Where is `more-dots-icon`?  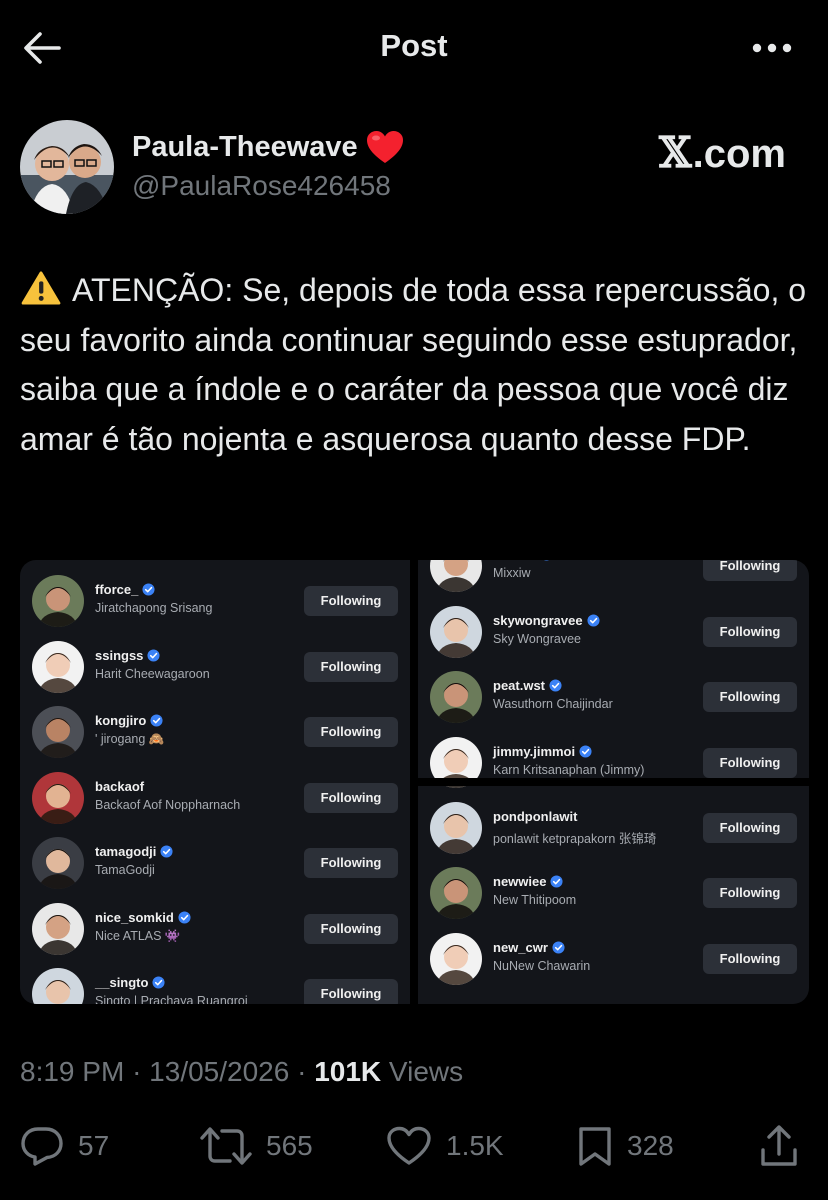
more-dots-icon is located at coordinates (772, 48).